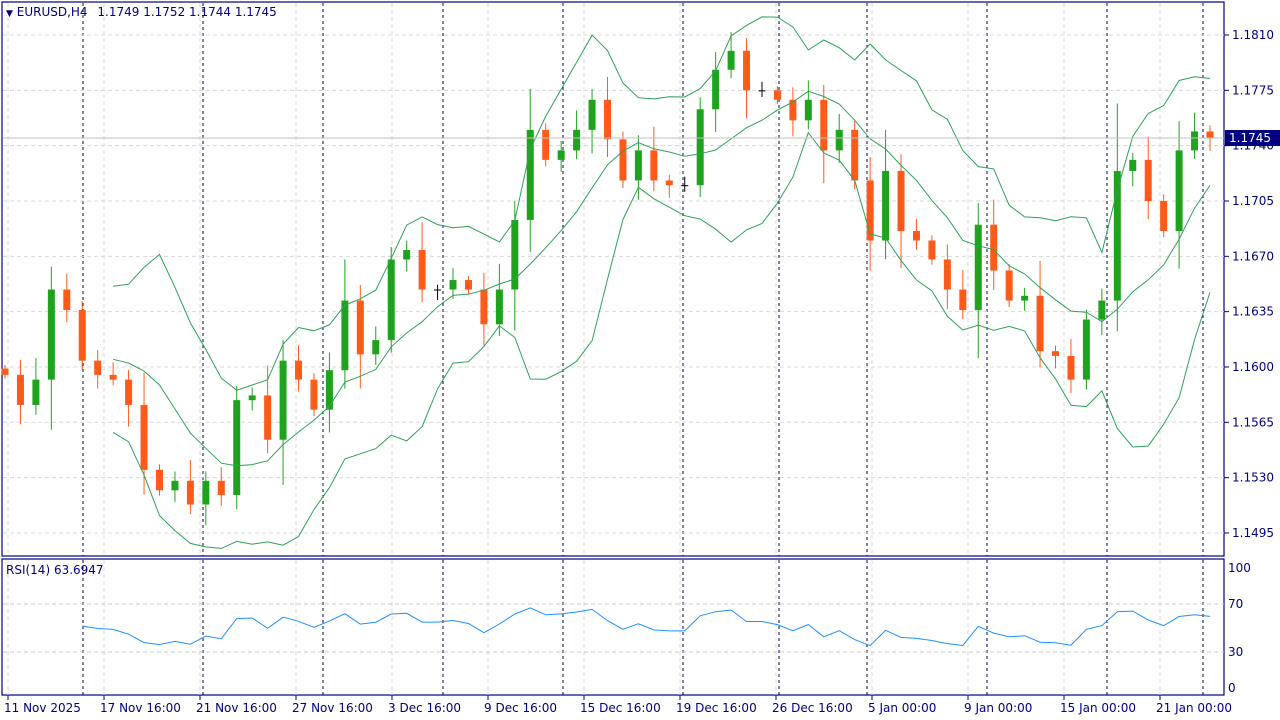 This screenshot has width=1280, height=720. I want to click on ohlc-readout: 1.1749 1.1752 1.1744 1.1745, so click(187, 12).